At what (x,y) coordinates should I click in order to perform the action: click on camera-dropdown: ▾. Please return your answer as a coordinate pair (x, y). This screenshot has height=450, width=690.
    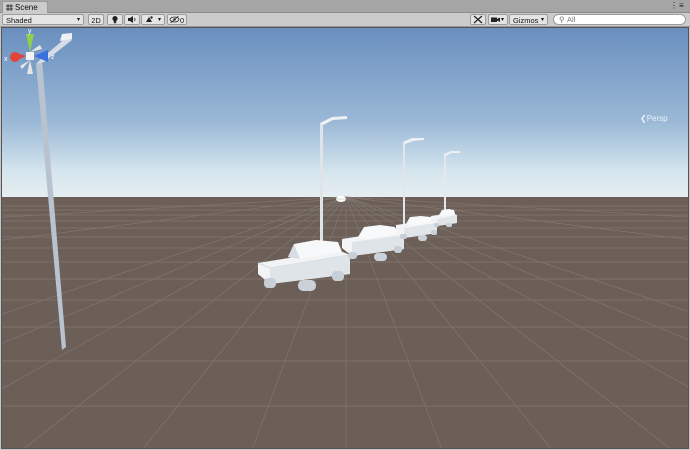
    Looking at the image, I should click on (498, 19).